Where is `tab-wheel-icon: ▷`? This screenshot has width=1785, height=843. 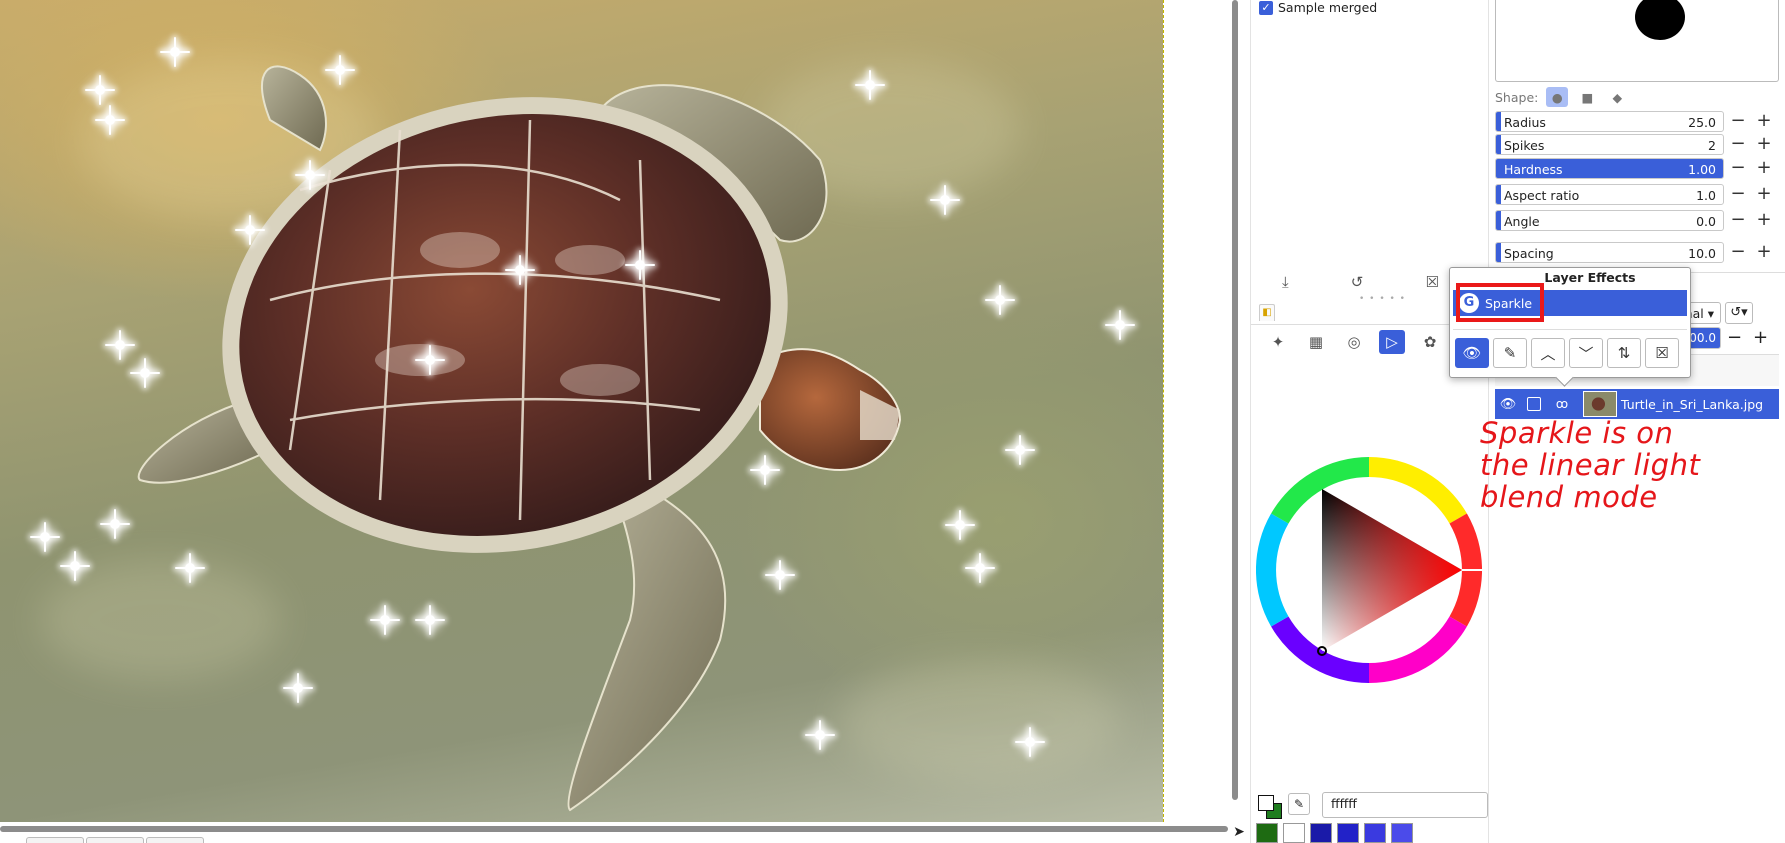
tab-wheel-icon: ▷ is located at coordinates (1392, 341).